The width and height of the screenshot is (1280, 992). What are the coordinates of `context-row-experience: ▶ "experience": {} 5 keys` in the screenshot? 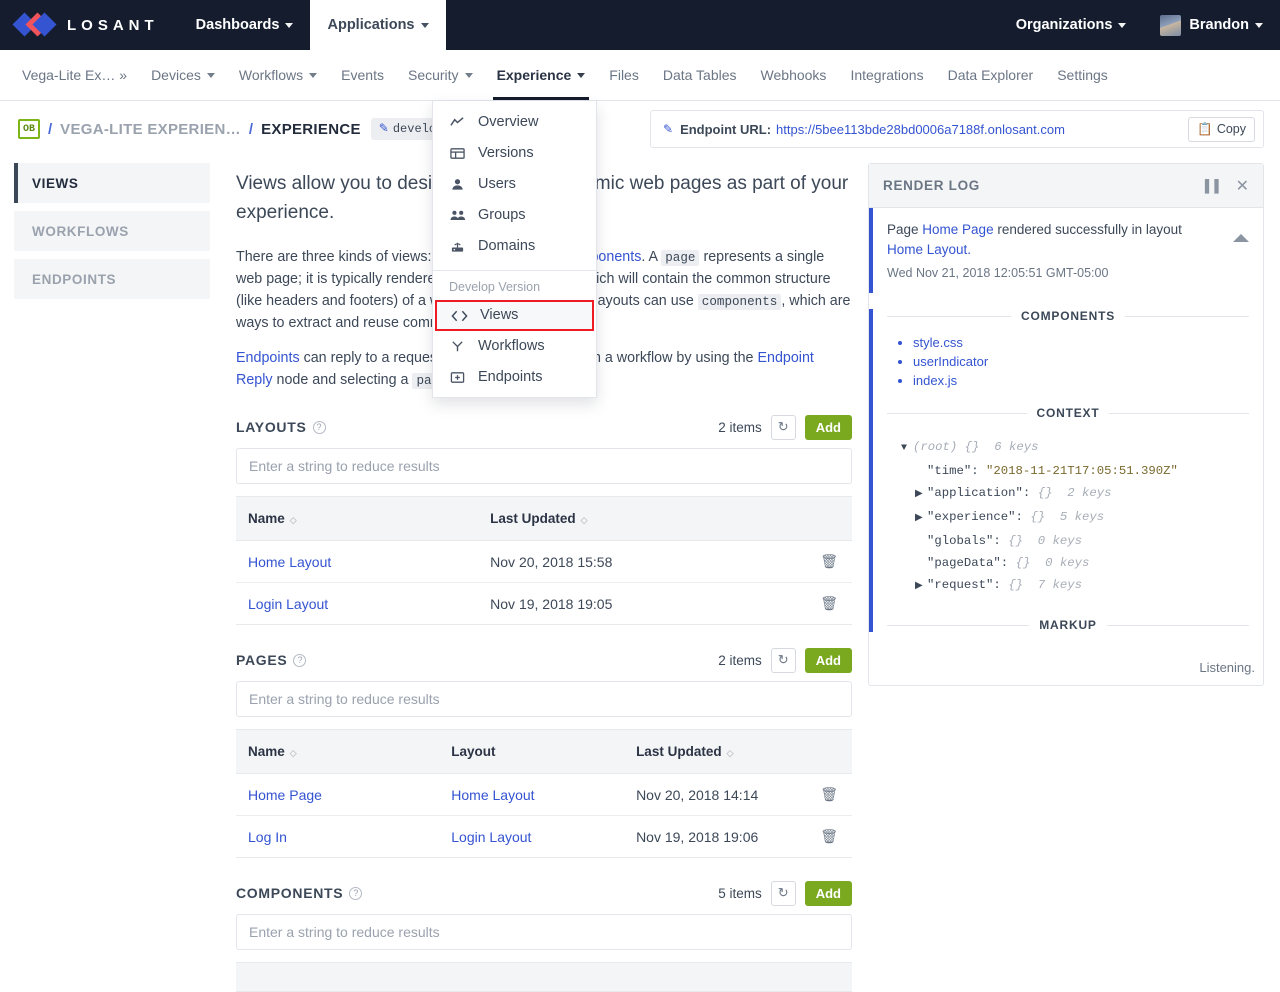 It's located at (1075, 518).